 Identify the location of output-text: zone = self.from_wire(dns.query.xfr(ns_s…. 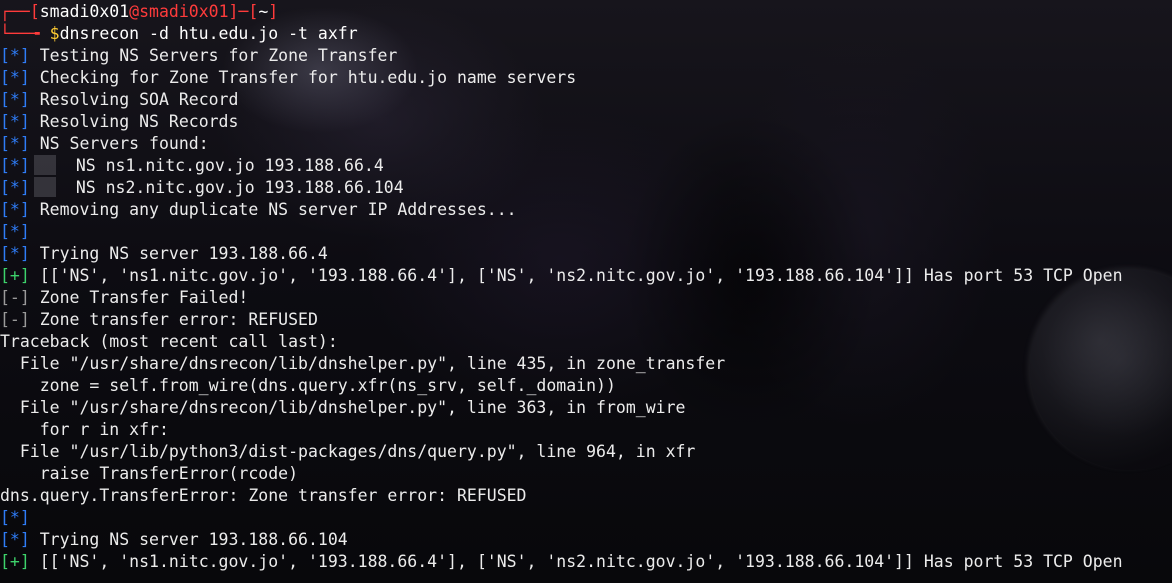
(308, 385).